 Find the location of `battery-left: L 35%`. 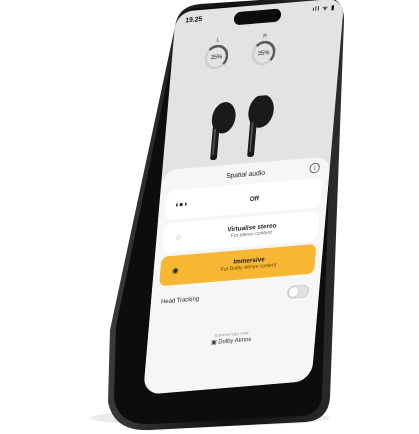

battery-left: L 35% is located at coordinates (216, 57).